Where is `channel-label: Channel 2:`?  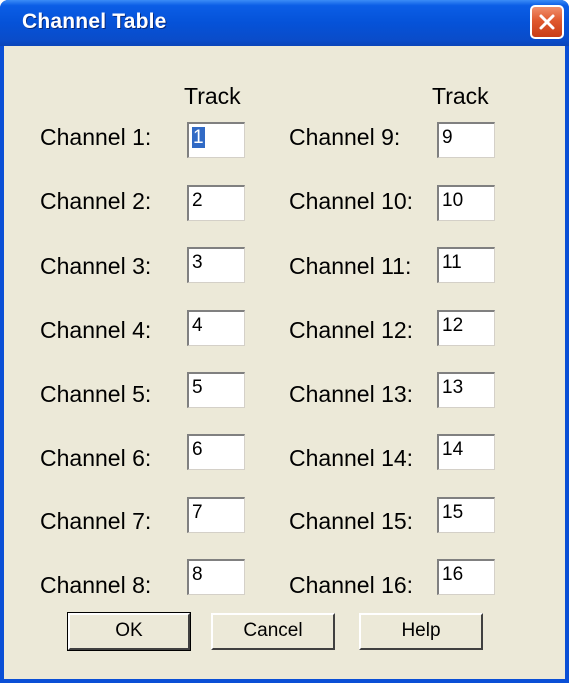 channel-label: Channel 2: is located at coordinates (96, 201).